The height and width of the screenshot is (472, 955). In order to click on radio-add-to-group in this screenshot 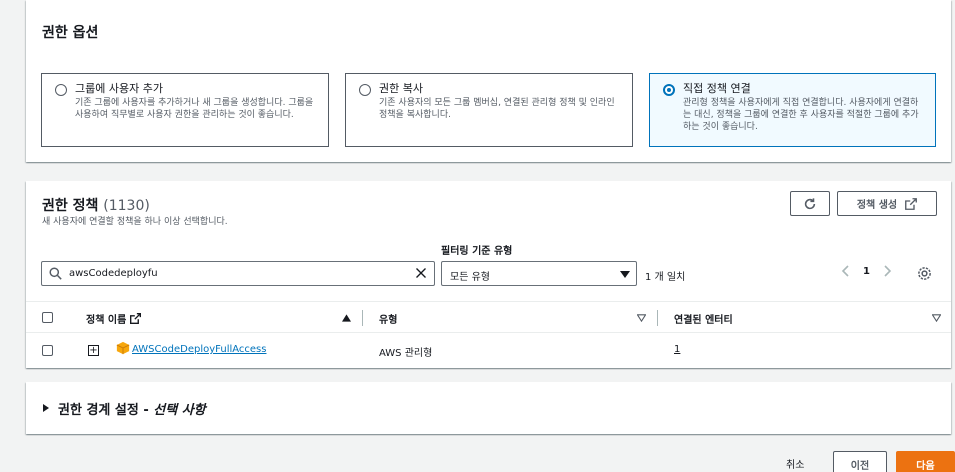, I will do `click(61, 90)`.